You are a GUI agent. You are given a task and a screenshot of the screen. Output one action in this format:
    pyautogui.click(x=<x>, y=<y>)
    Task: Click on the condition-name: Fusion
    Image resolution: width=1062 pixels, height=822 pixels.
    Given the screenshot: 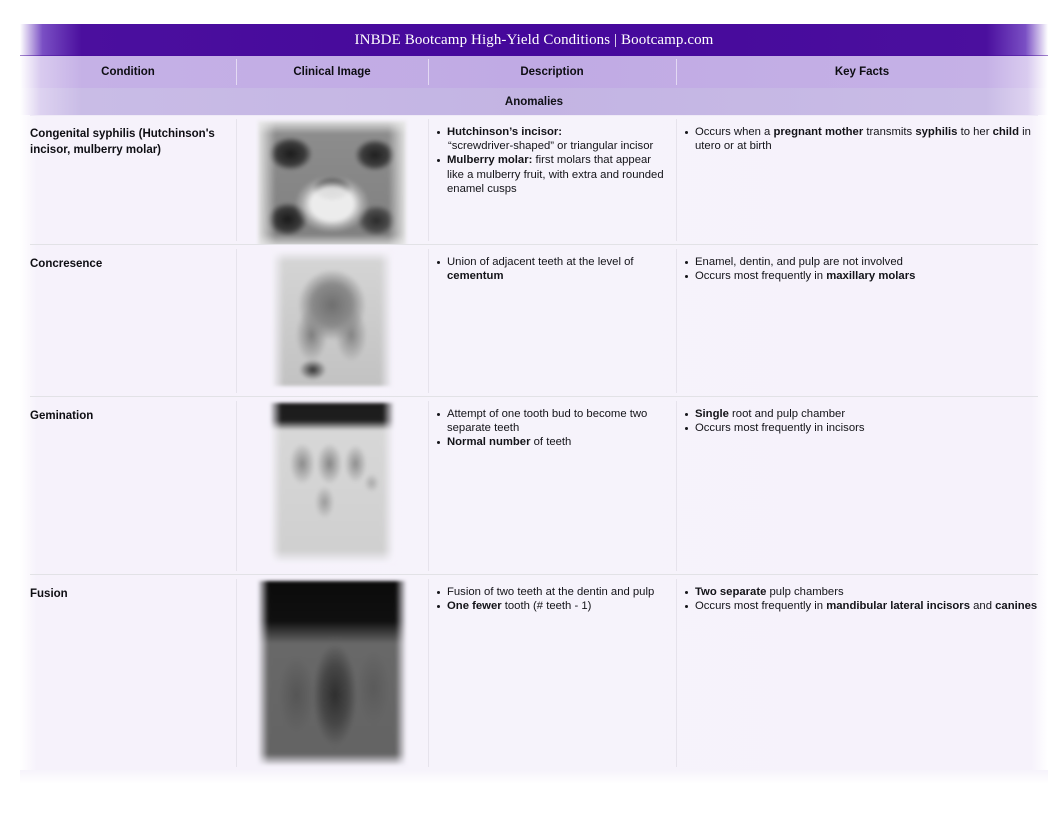 What is the action you would take?
    pyautogui.click(x=49, y=594)
    